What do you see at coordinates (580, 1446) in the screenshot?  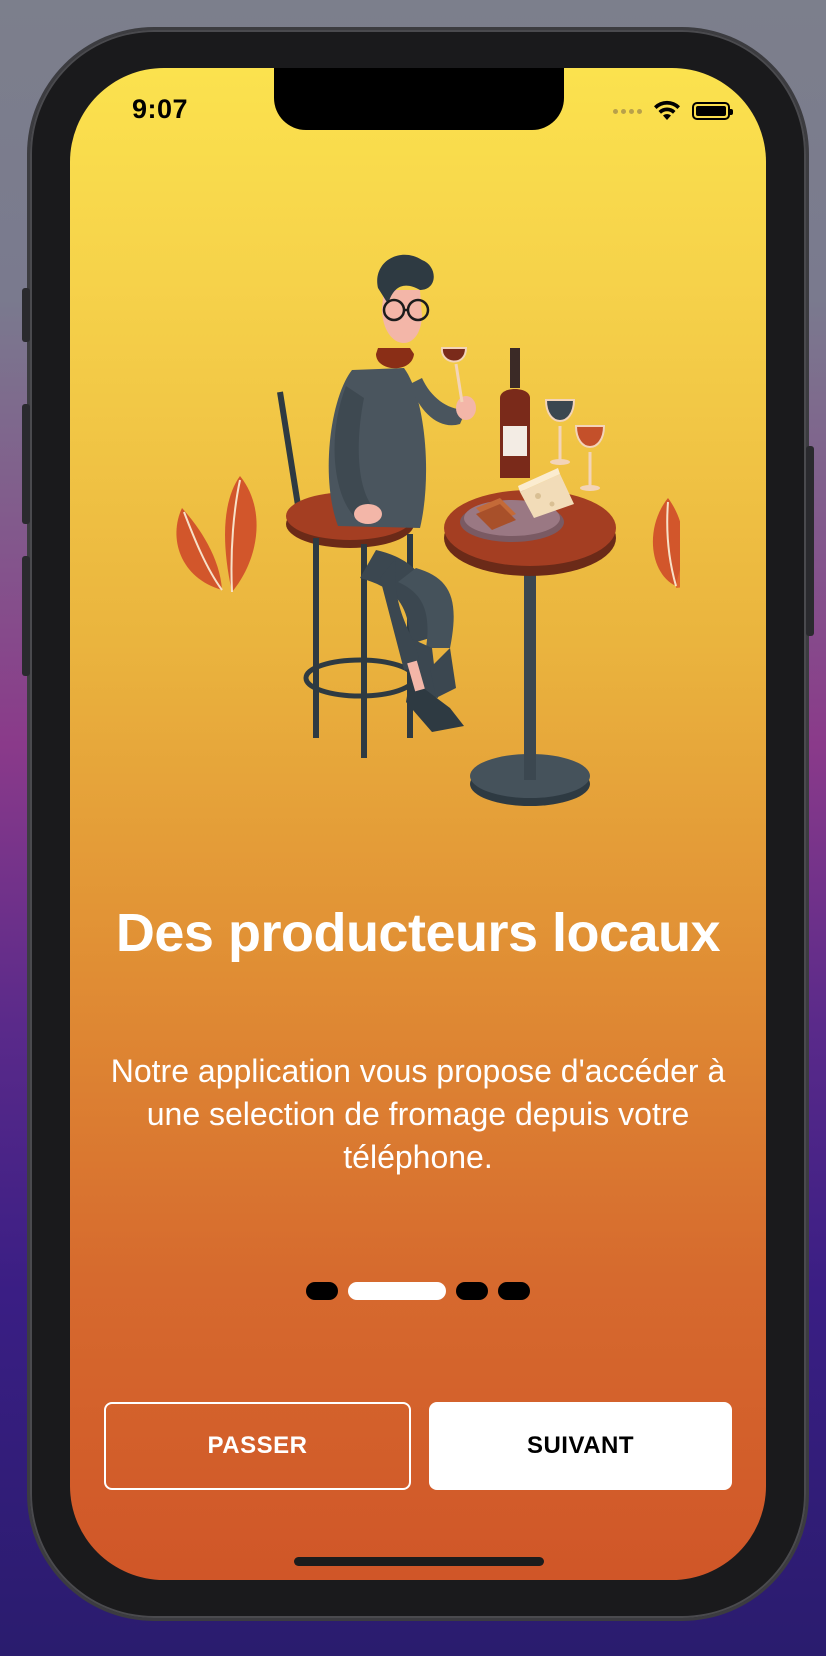 I see `next-button: SUIVANT` at bounding box center [580, 1446].